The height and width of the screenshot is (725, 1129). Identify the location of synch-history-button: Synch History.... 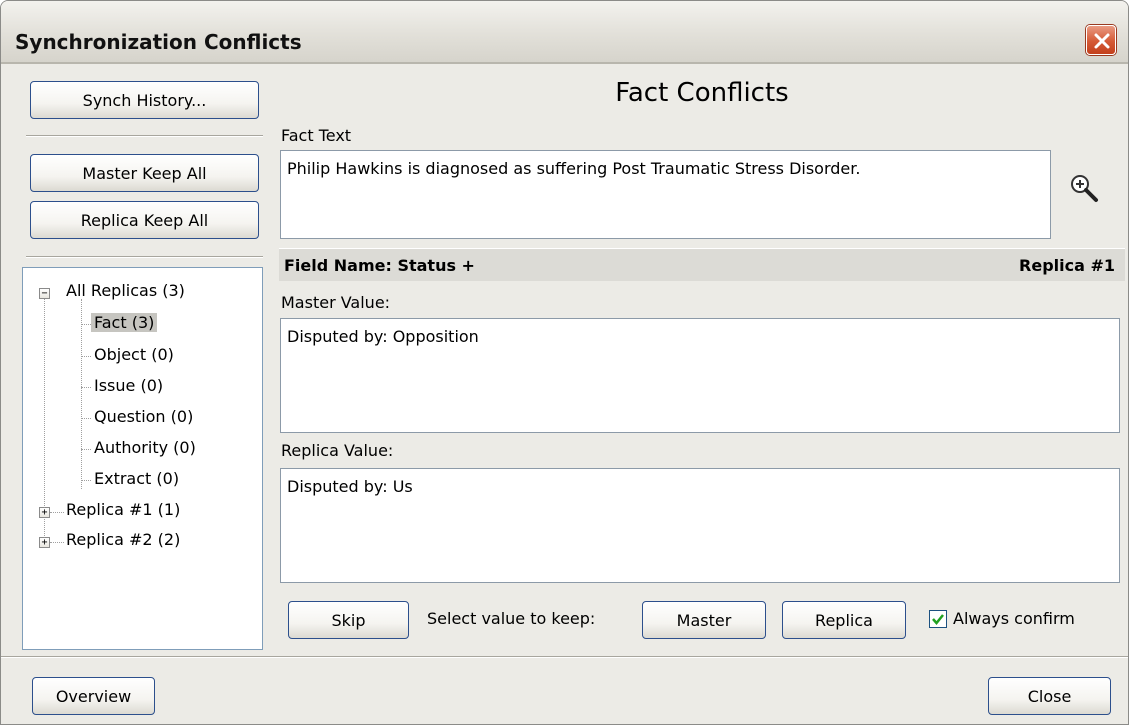
(144, 100).